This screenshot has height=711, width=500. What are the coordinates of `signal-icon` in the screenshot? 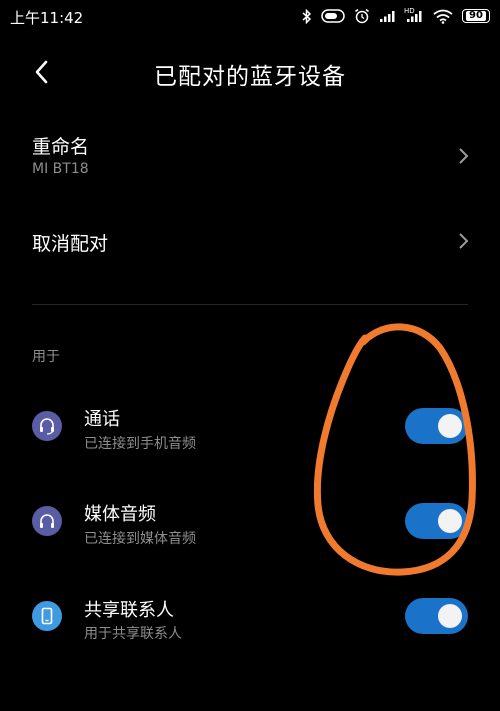 It's located at (387, 16).